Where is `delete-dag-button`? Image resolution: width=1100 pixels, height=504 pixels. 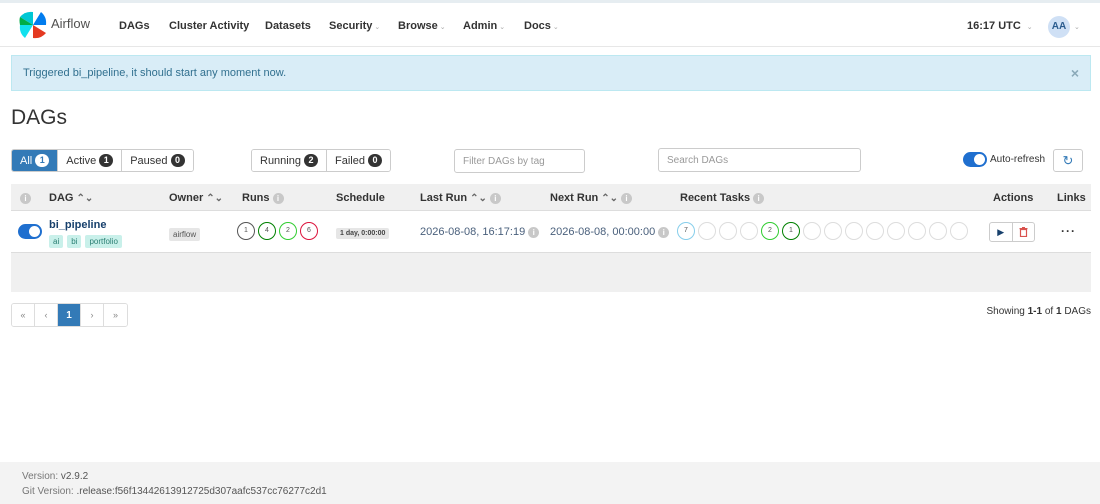 delete-dag-button is located at coordinates (1024, 232).